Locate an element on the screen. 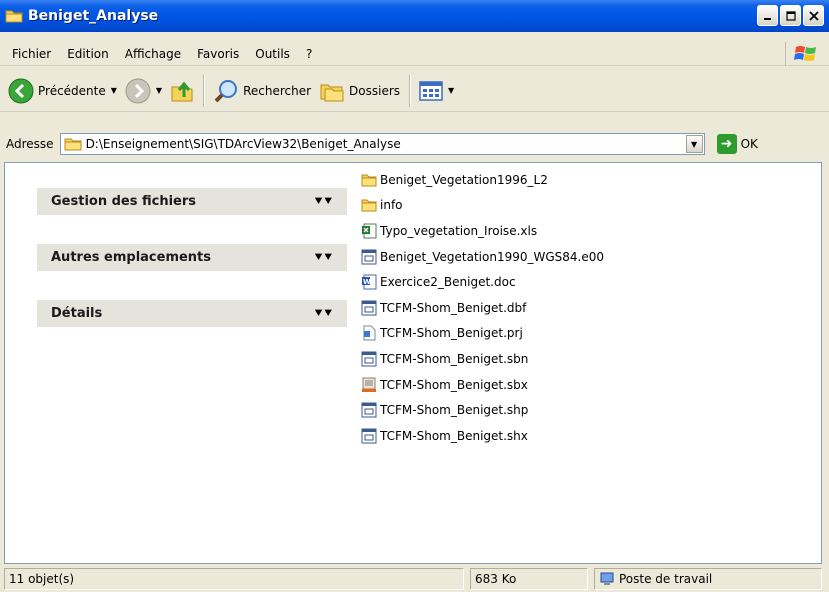 The height and width of the screenshot is (592, 829). file-name: TCFM-Shom_Beniget.shx is located at coordinates (454, 435).